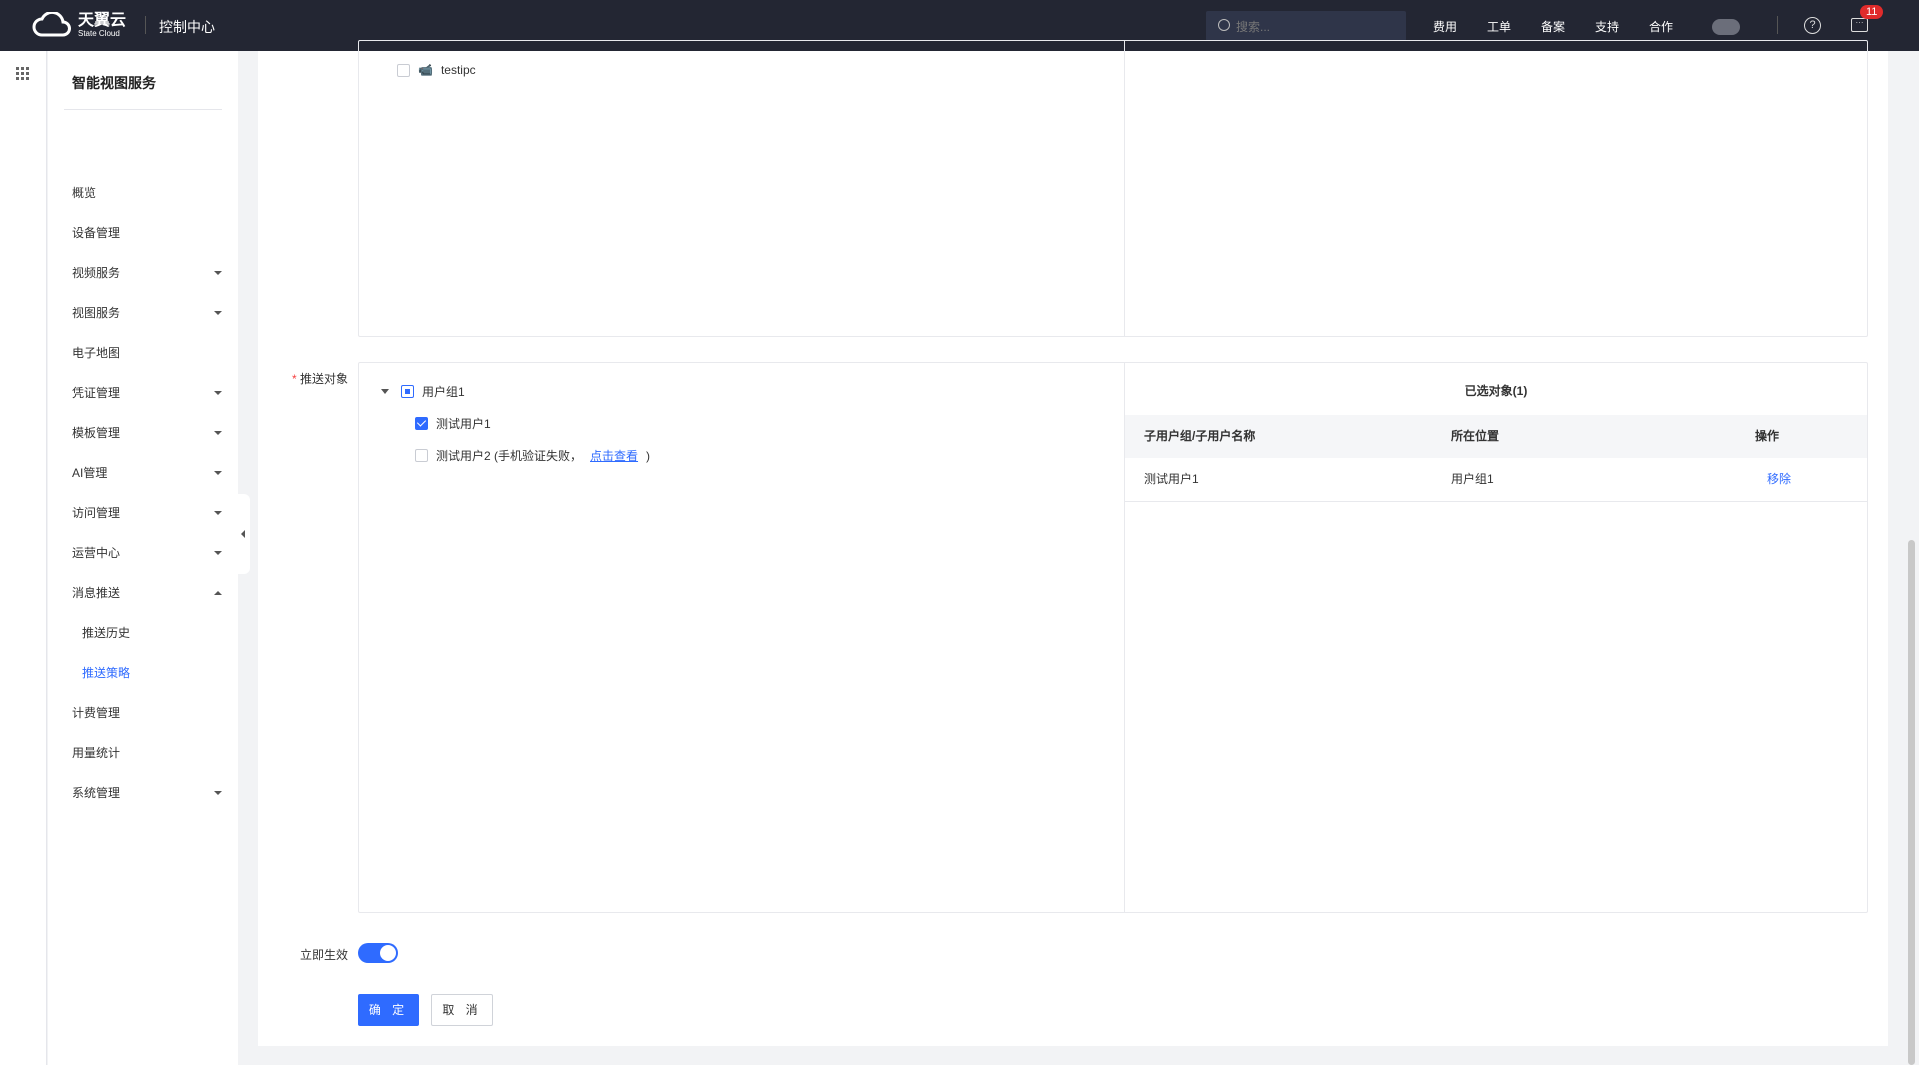 The height and width of the screenshot is (1065, 1919). Describe the element at coordinates (1911, 802) in the screenshot. I see `scrollbar` at that location.